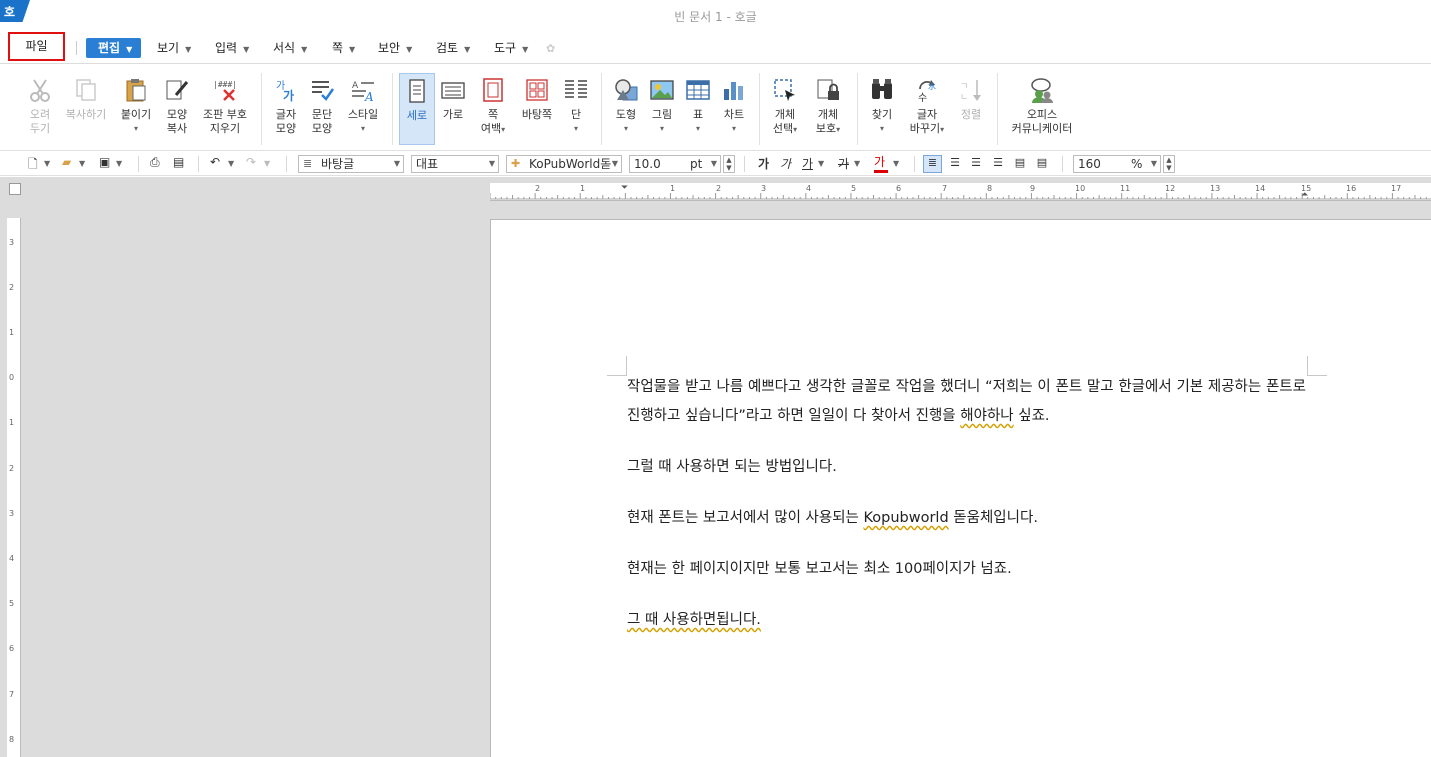  I want to click on menu-page: 쪽 ▼, so click(343, 48).